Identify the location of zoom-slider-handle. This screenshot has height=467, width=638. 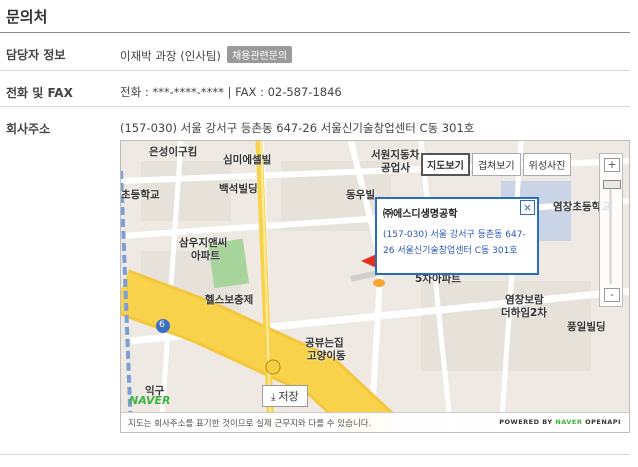
(612, 184).